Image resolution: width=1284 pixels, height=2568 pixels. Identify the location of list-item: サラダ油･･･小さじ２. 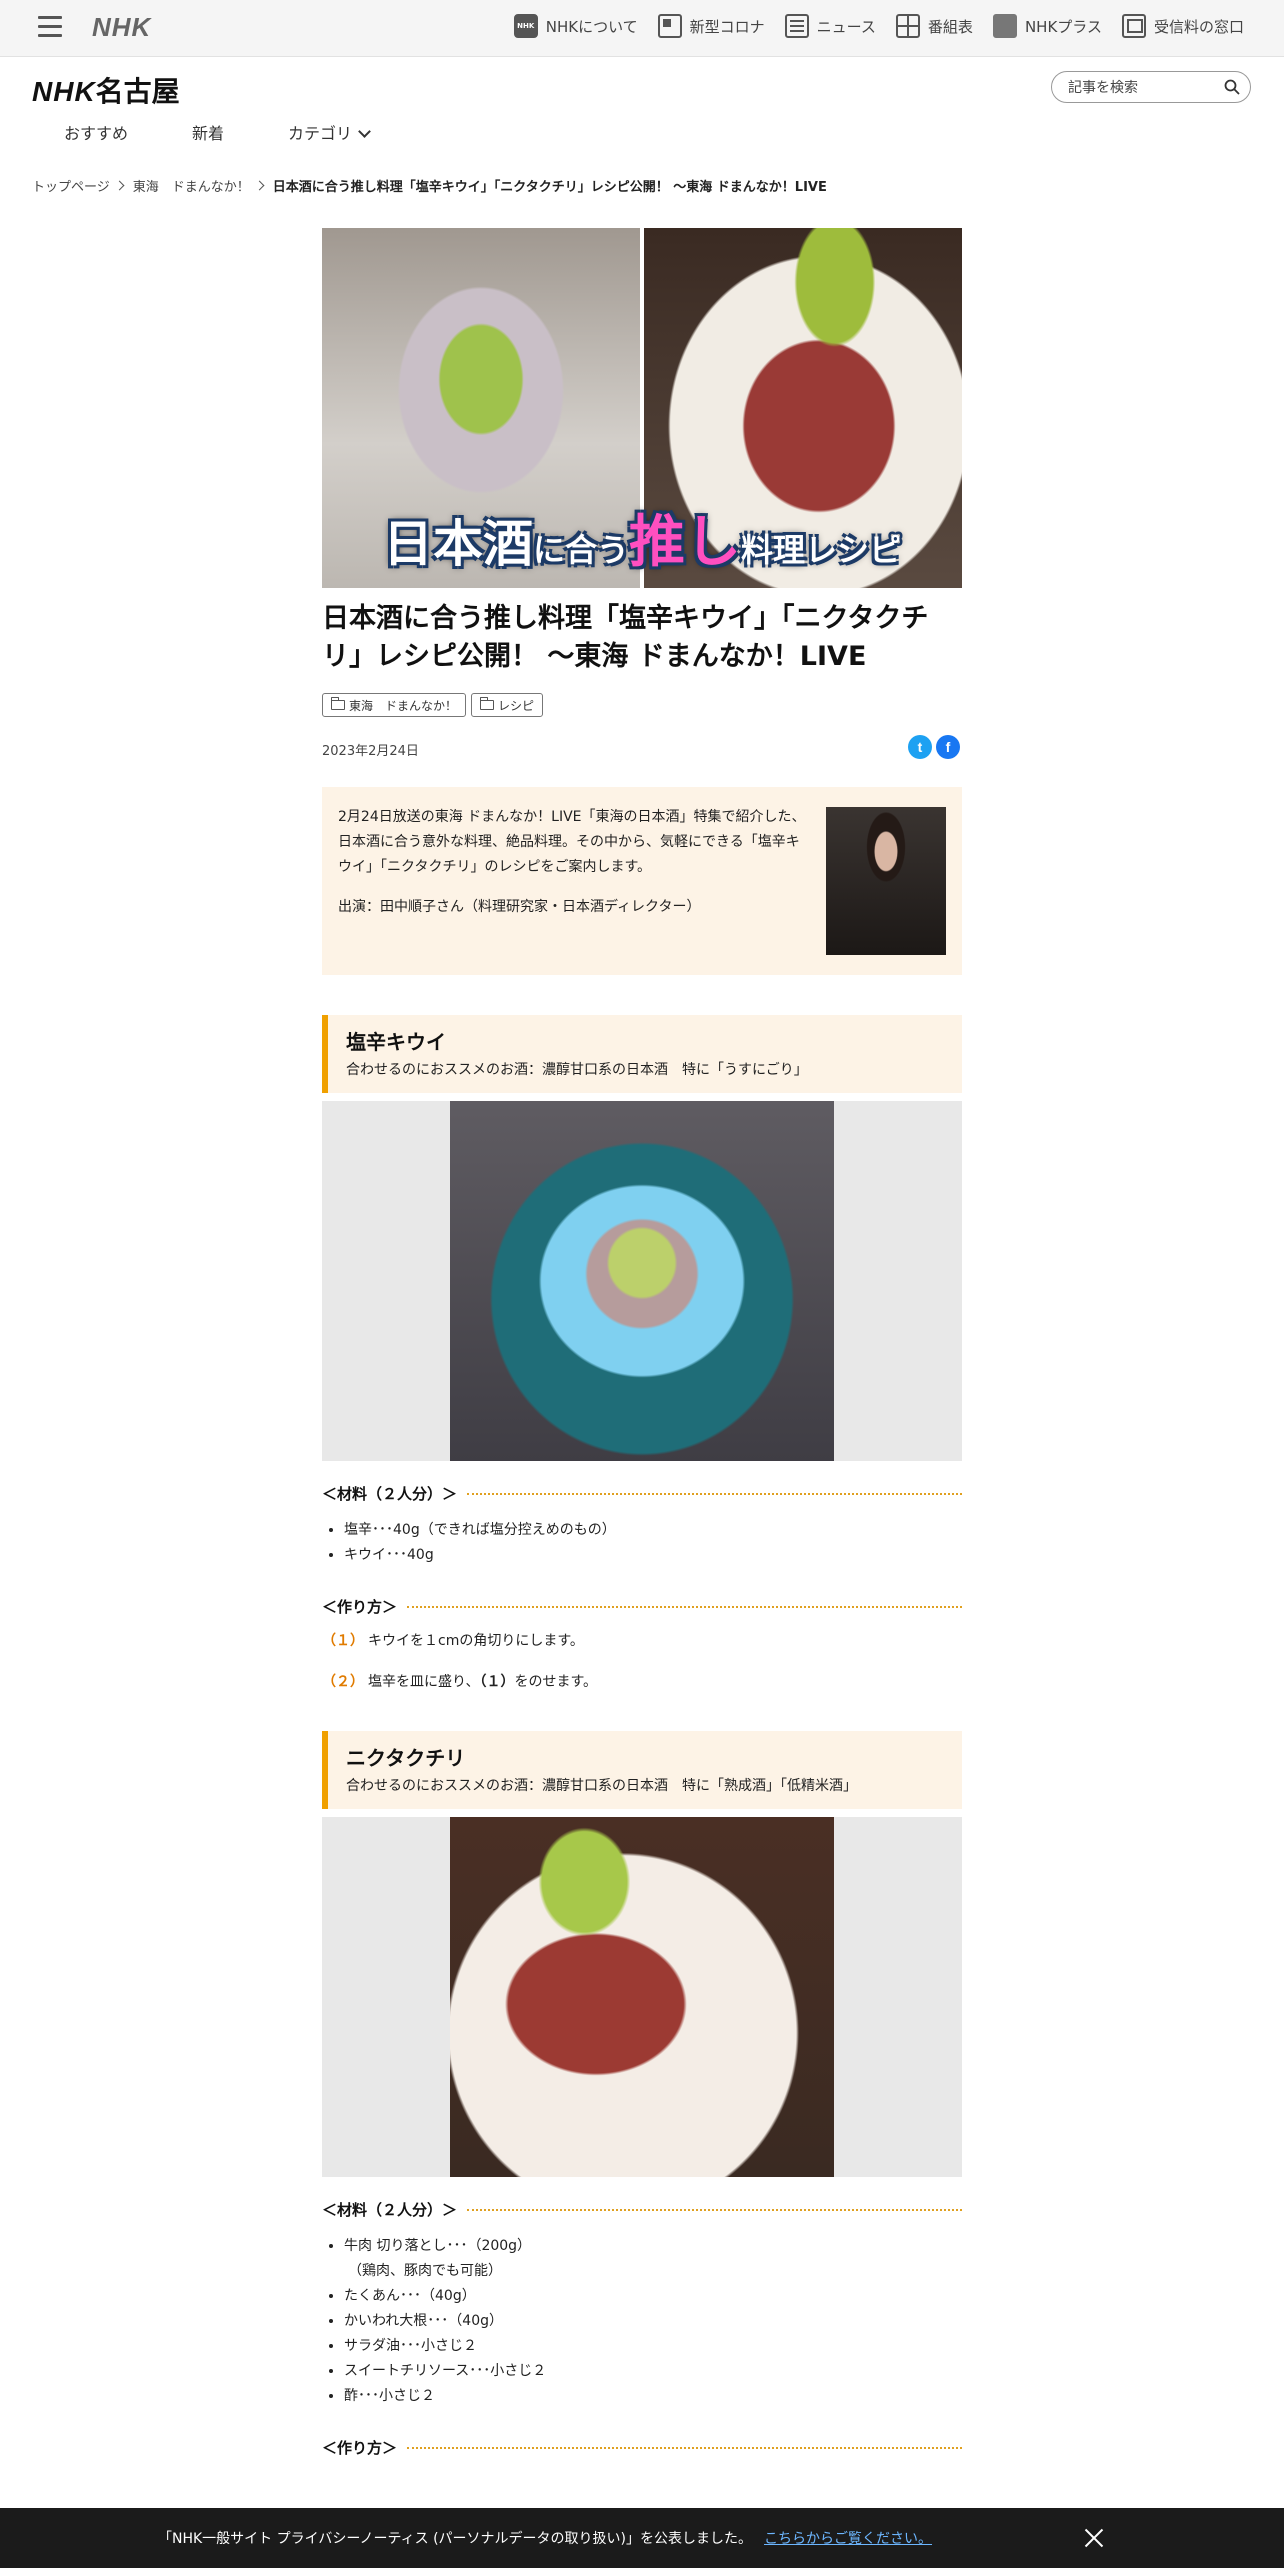
(653, 2346).